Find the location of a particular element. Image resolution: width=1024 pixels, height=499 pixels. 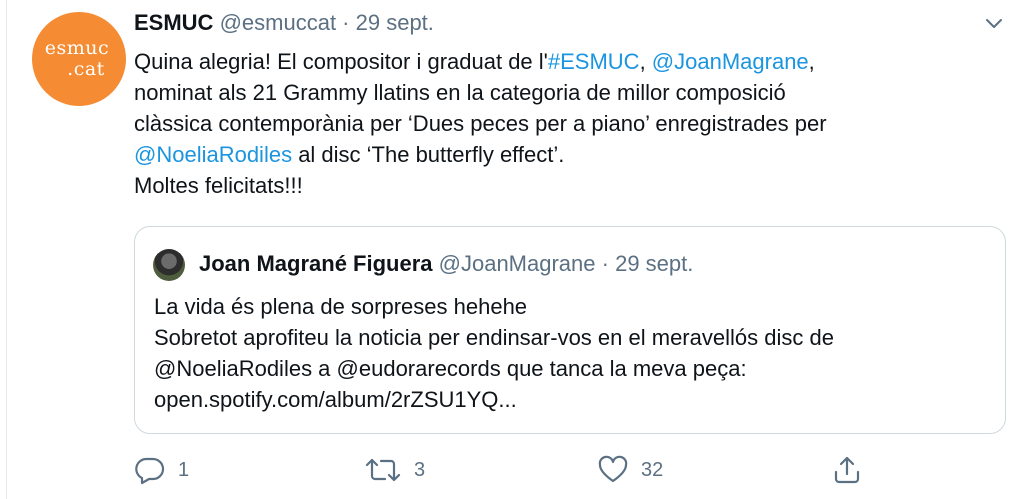

quoted-author-name: Joan Magrané Figuera is located at coordinates (316, 263).